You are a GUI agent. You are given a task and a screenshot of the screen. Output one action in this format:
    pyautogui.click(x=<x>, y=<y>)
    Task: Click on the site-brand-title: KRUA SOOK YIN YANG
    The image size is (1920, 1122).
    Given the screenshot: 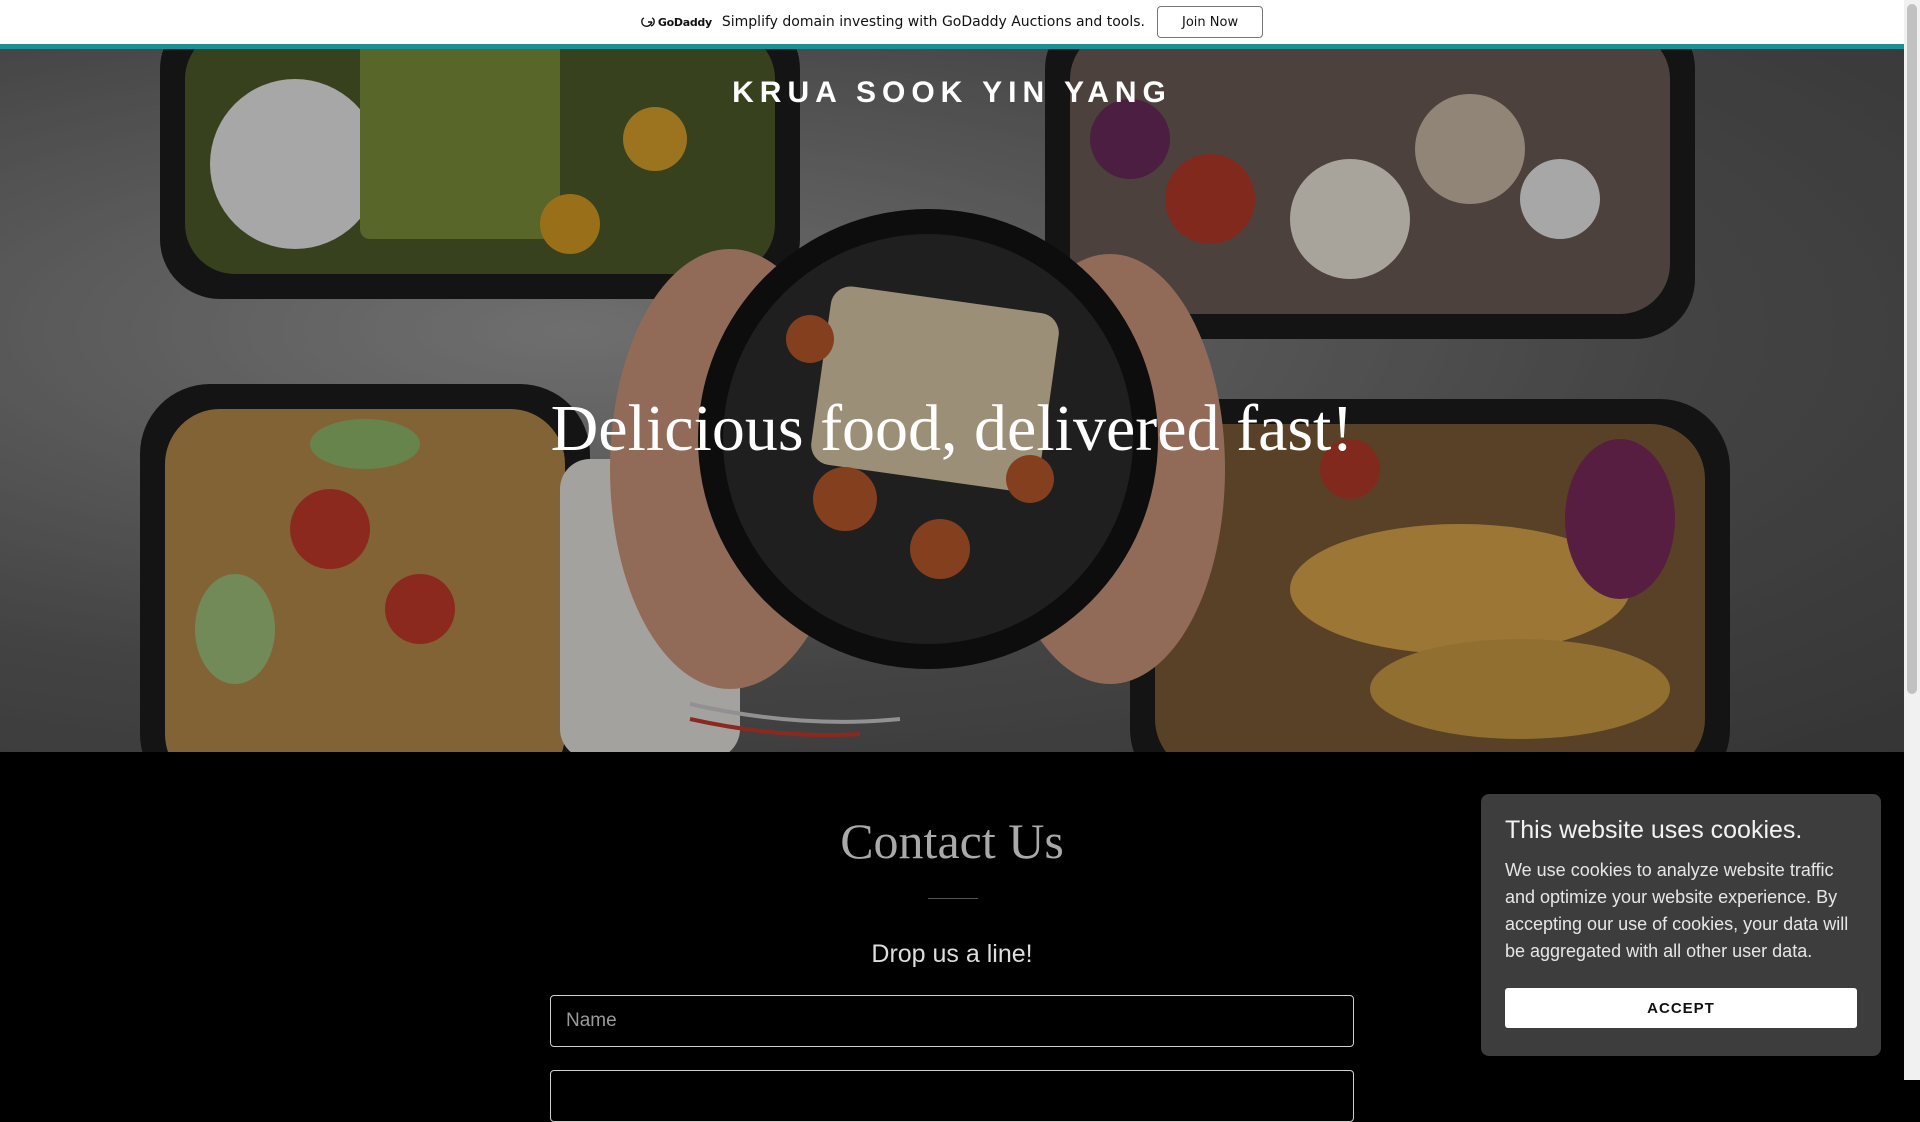 What is the action you would take?
    pyautogui.click(x=952, y=93)
    